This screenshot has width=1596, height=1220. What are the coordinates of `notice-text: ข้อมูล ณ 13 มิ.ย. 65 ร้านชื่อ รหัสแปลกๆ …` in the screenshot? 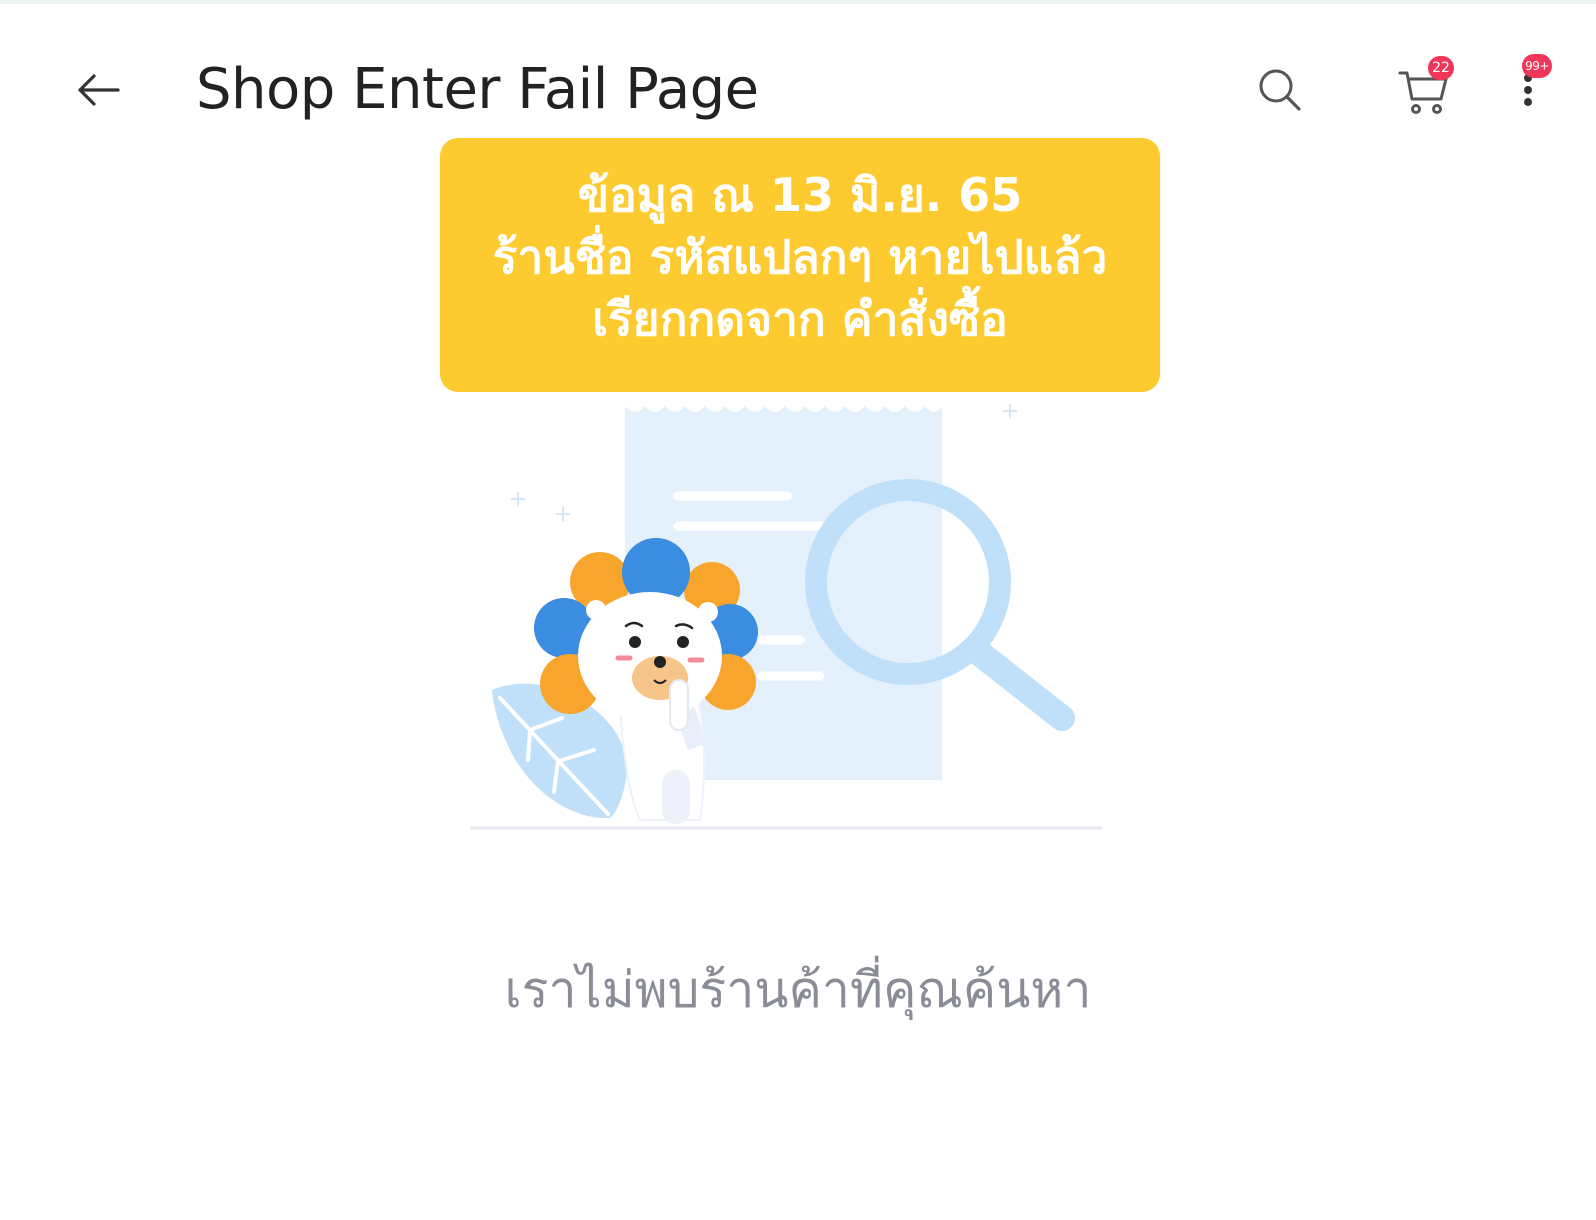 It's located at (800, 257).